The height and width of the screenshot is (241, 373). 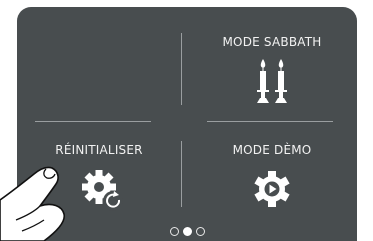 I want to click on candles-icon, so click(x=272, y=81).